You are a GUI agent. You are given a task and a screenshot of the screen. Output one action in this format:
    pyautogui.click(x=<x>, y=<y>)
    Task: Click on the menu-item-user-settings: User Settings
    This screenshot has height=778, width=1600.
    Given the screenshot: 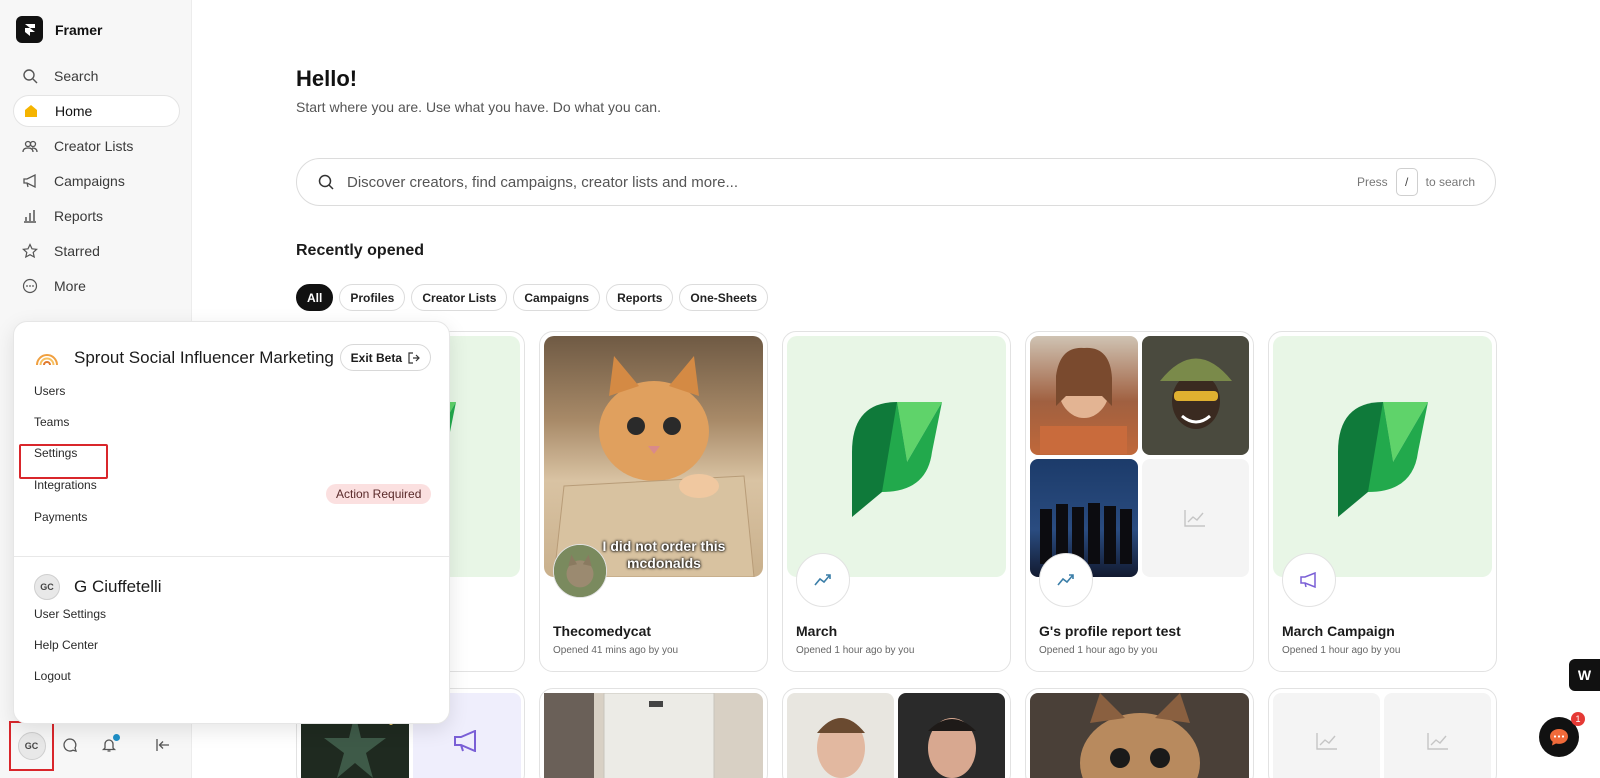 What is the action you would take?
    pyautogui.click(x=70, y=614)
    